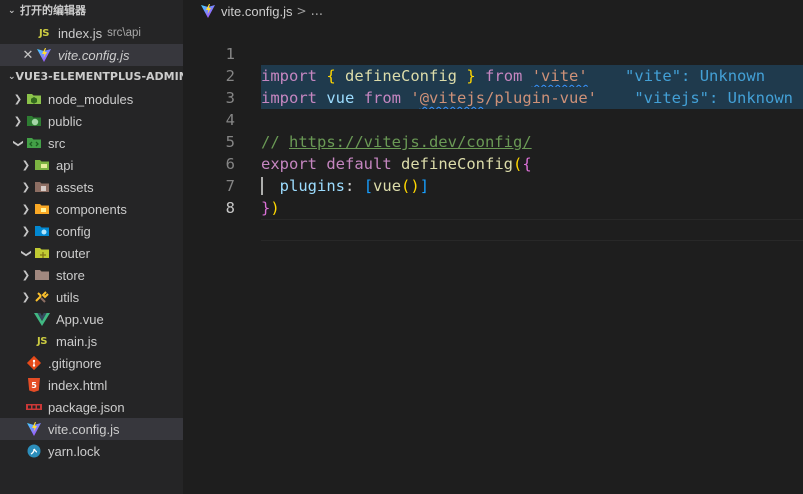 The height and width of the screenshot is (494, 803). Describe the element at coordinates (34, 451) in the screenshot. I see `yarn-icon` at that location.